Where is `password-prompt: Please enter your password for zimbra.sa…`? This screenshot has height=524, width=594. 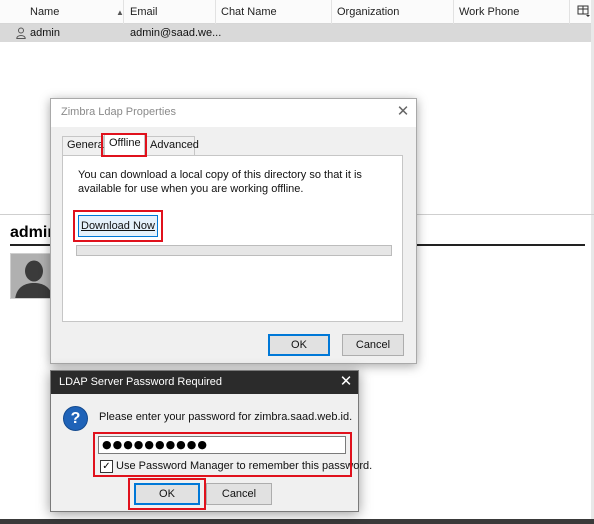
password-prompt: Please enter your password for zimbra.sa… is located at coordinates (226, 417).